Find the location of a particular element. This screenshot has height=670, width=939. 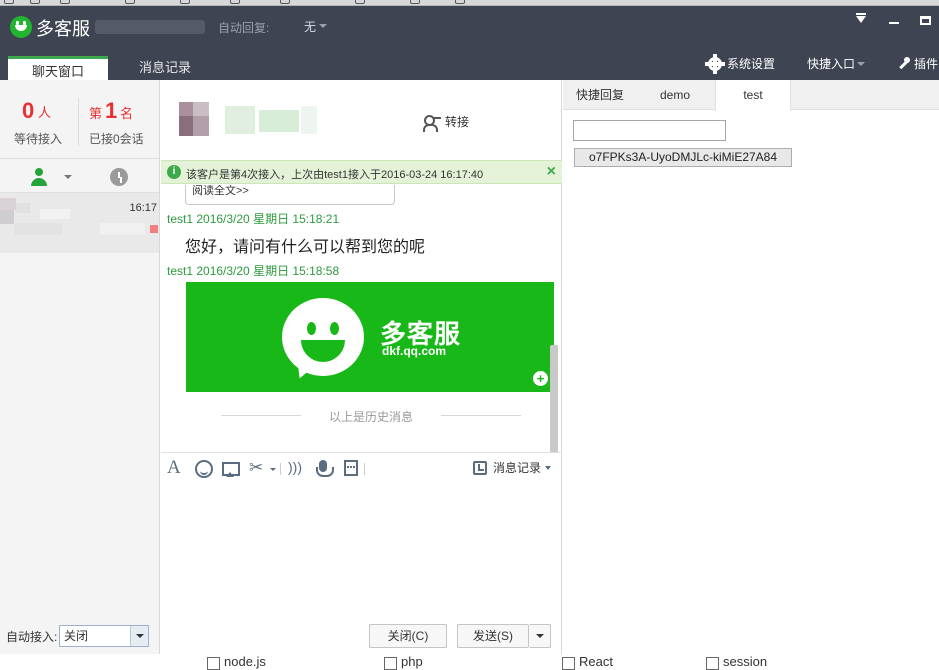

article-card: 阅读全文>> is located at coordinates (290, 195).